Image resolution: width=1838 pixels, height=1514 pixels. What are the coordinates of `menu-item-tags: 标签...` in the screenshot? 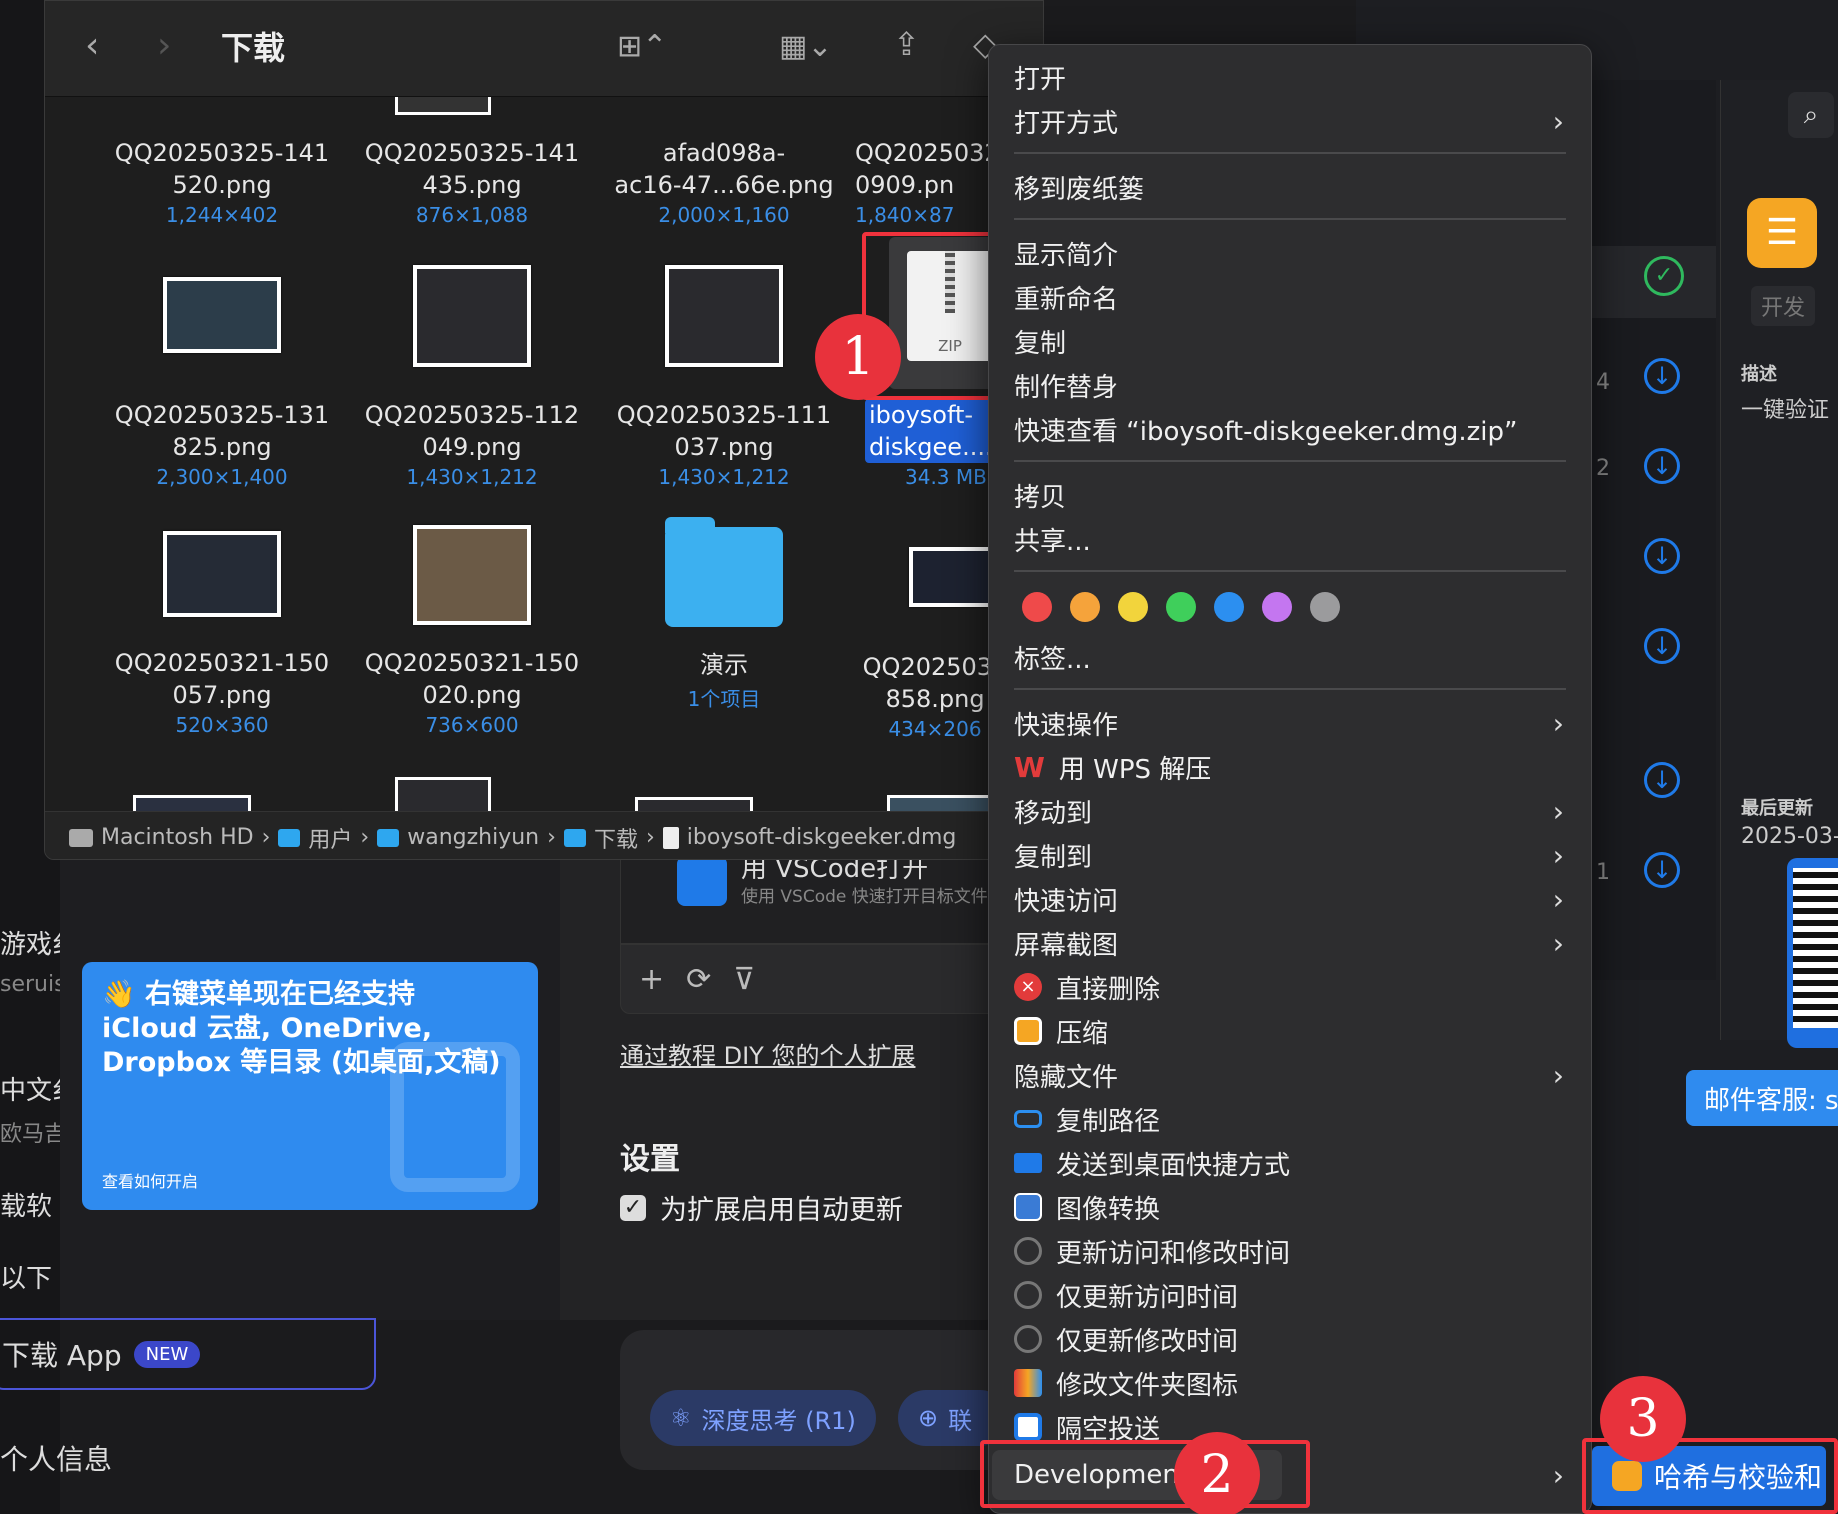 It's located at (1294, 657).